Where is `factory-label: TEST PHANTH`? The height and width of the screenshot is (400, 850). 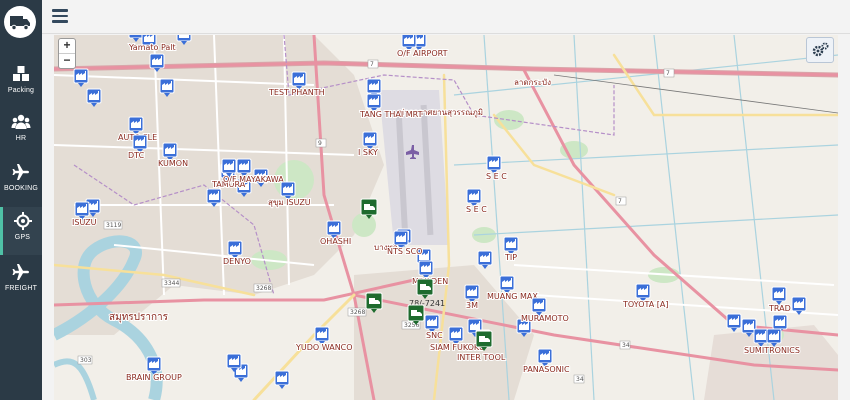 factory-label: TEST PHANTH is located at coordinates (296, 92).